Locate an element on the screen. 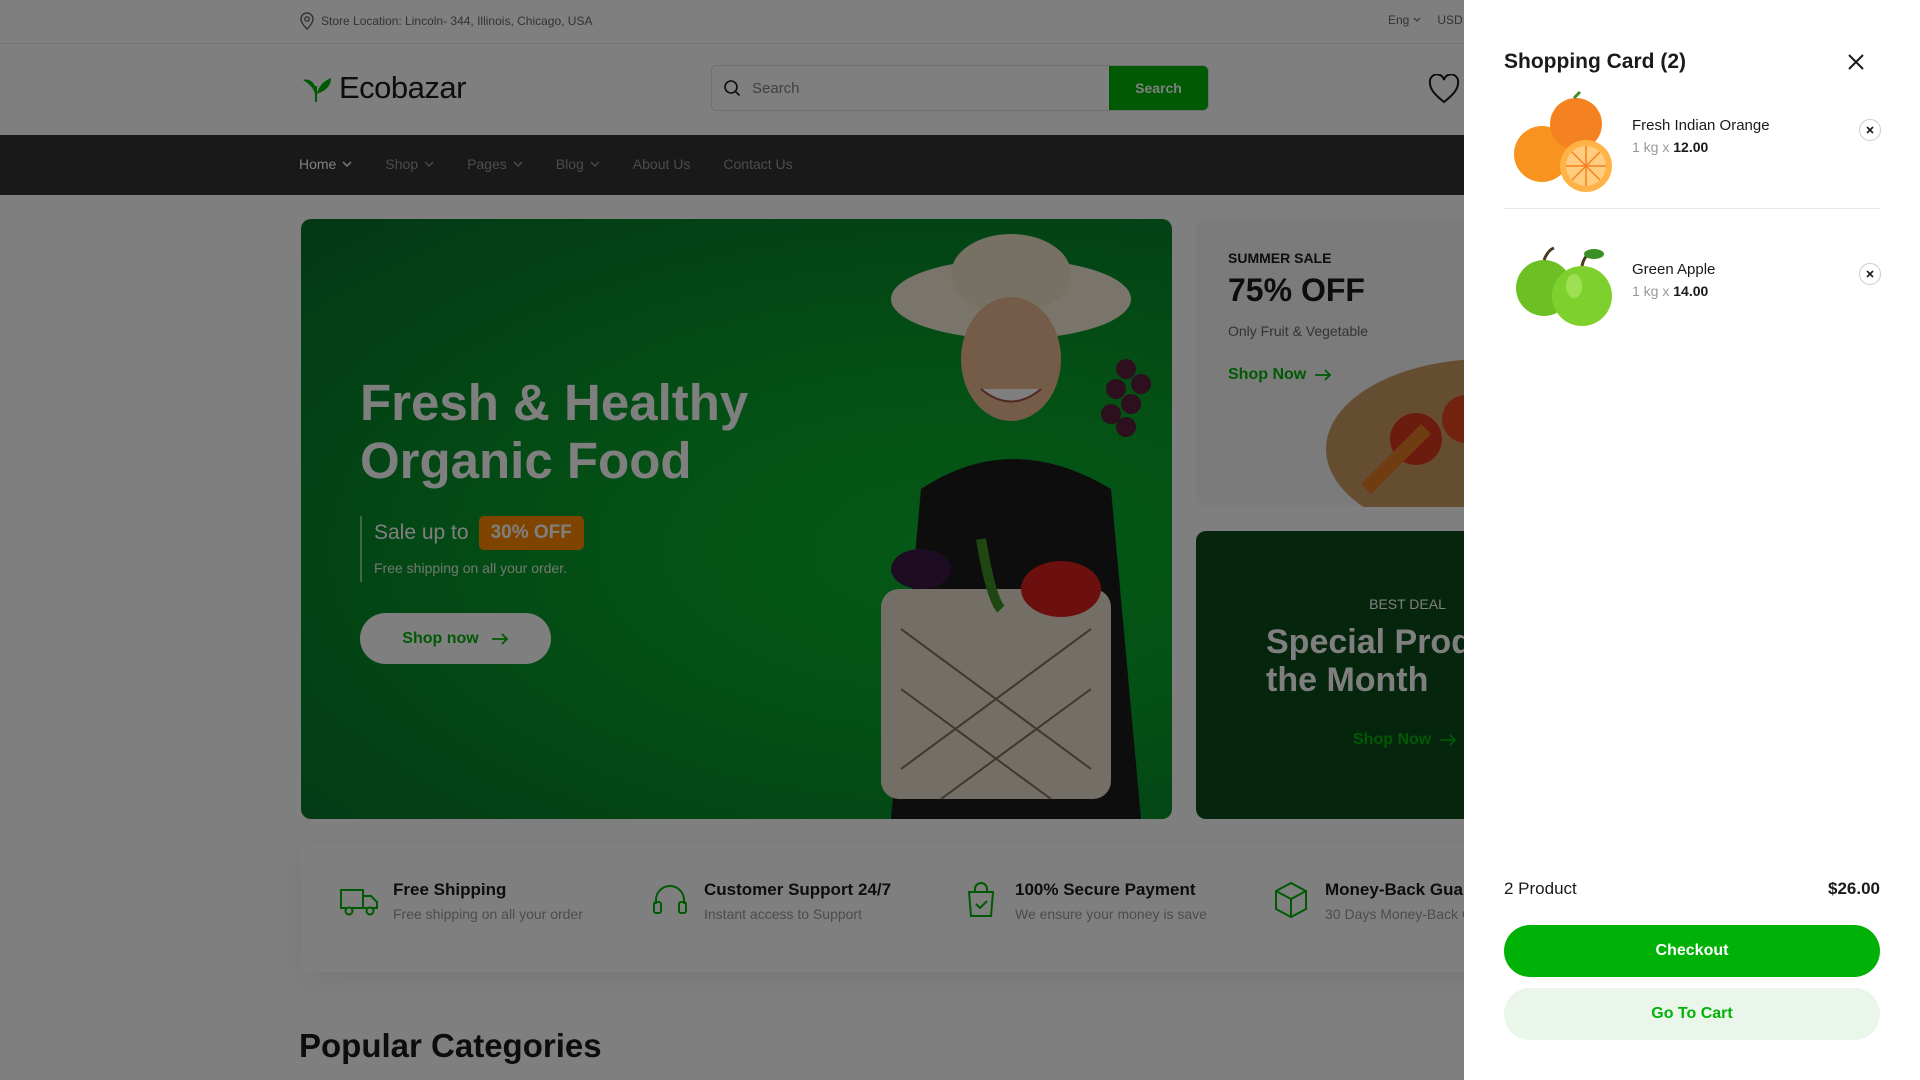 This screenshot has width=1920, height=1080. cart-summary: 2 Product $26.00 is located at coordinates (1692, 889).